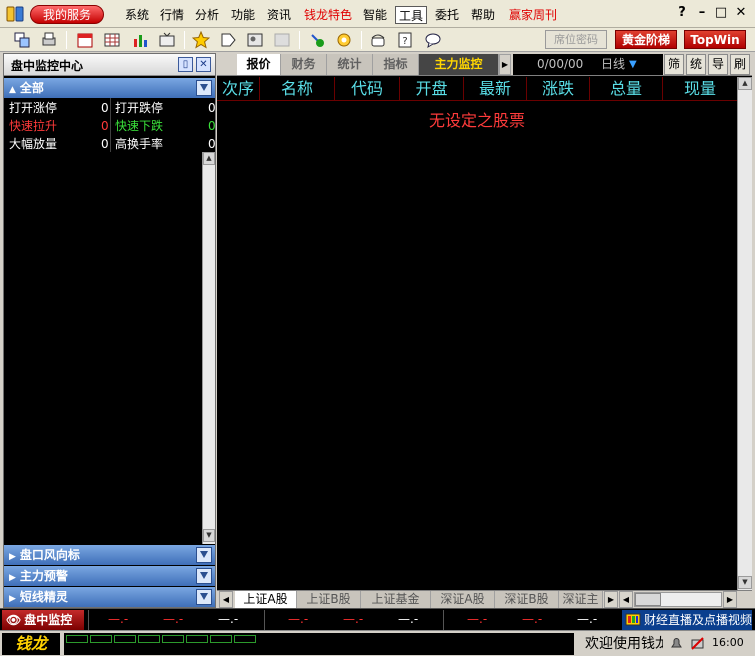 This screenshot has width=755, height=656. Describe the element at coordinates (483, 15) in the screenshot. I see `menu-help: 帮助` at that location.